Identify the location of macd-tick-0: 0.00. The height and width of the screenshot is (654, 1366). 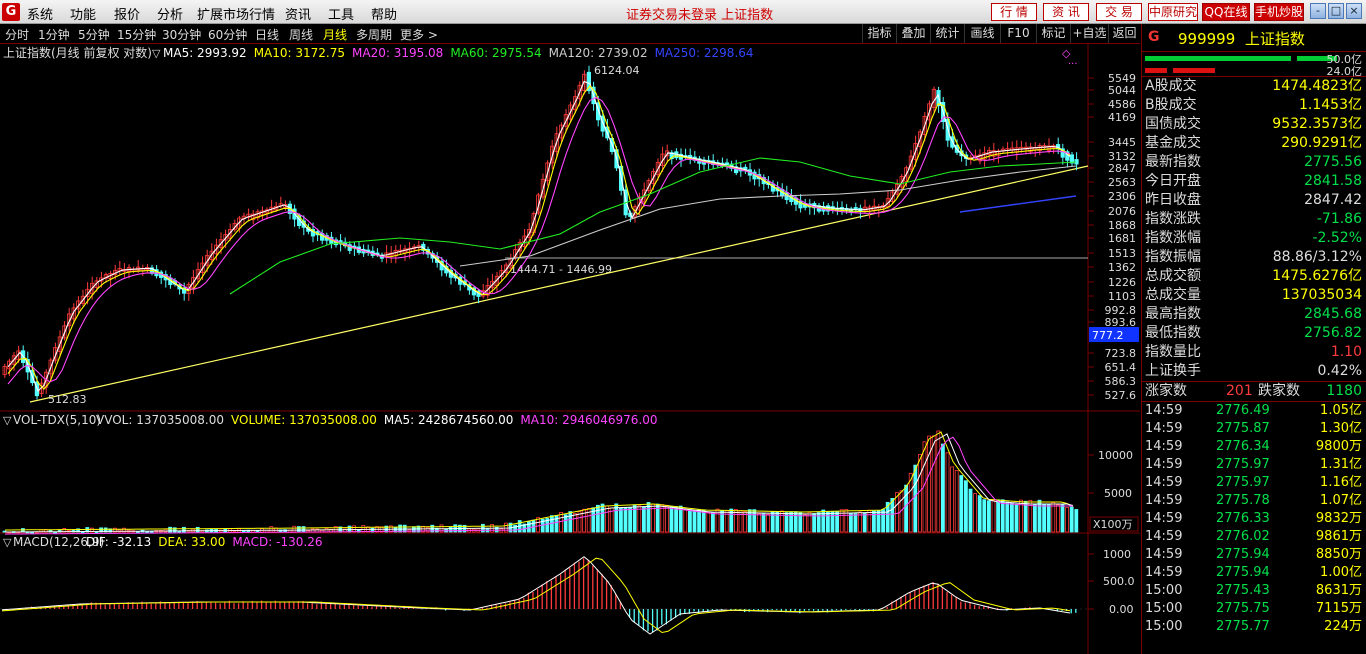
(1121, 609).